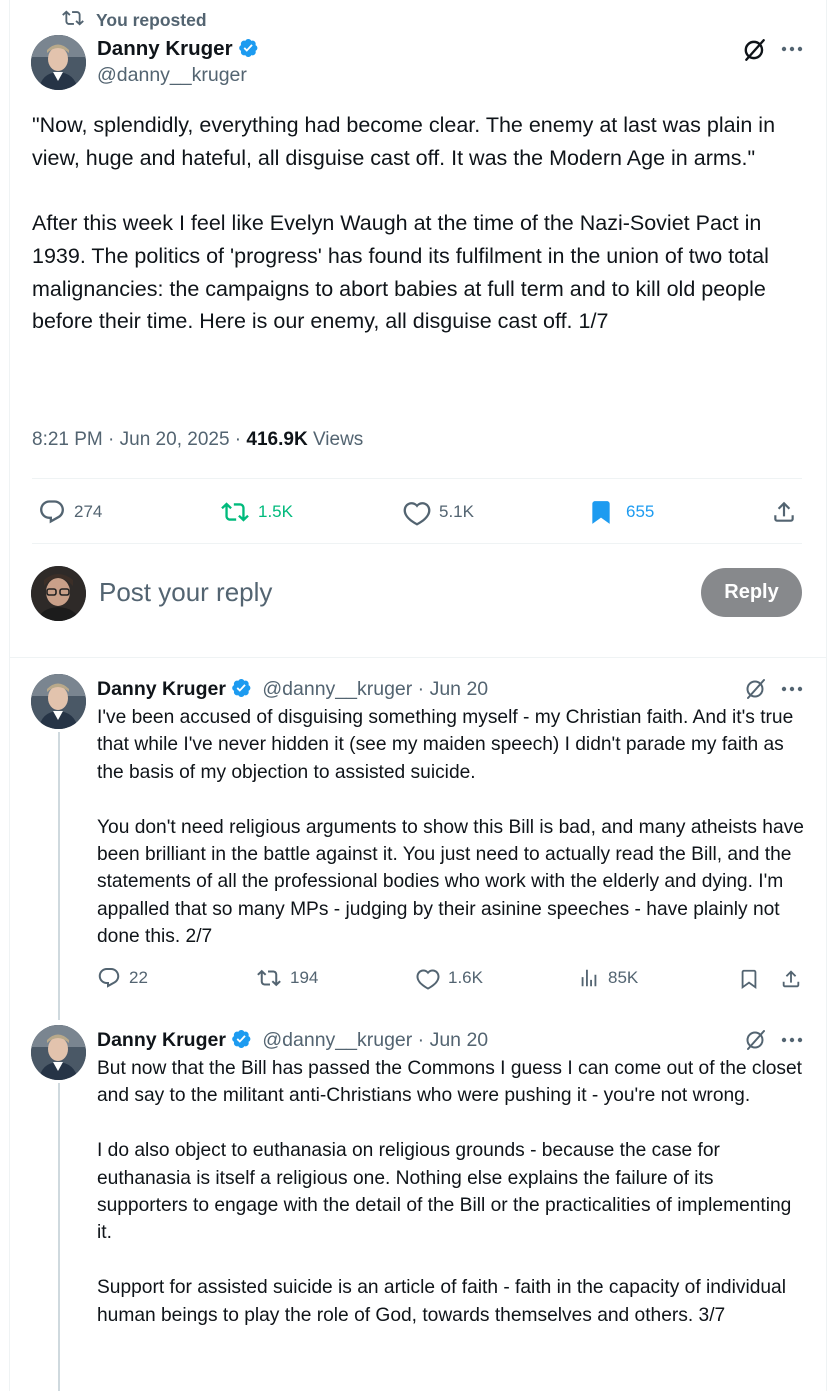  What do you see at coordinates (751, 592) in the screenshot?
I see `reply-button: Reply` at bounding box center [751, 592].